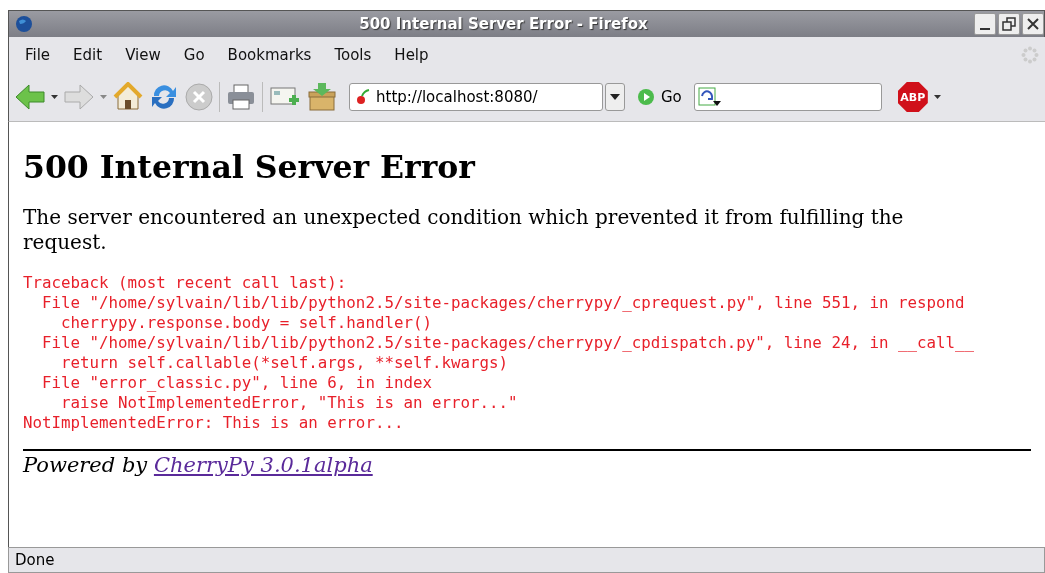  I want to click on url-field: http://localhost:8080/, so click(476, 97).